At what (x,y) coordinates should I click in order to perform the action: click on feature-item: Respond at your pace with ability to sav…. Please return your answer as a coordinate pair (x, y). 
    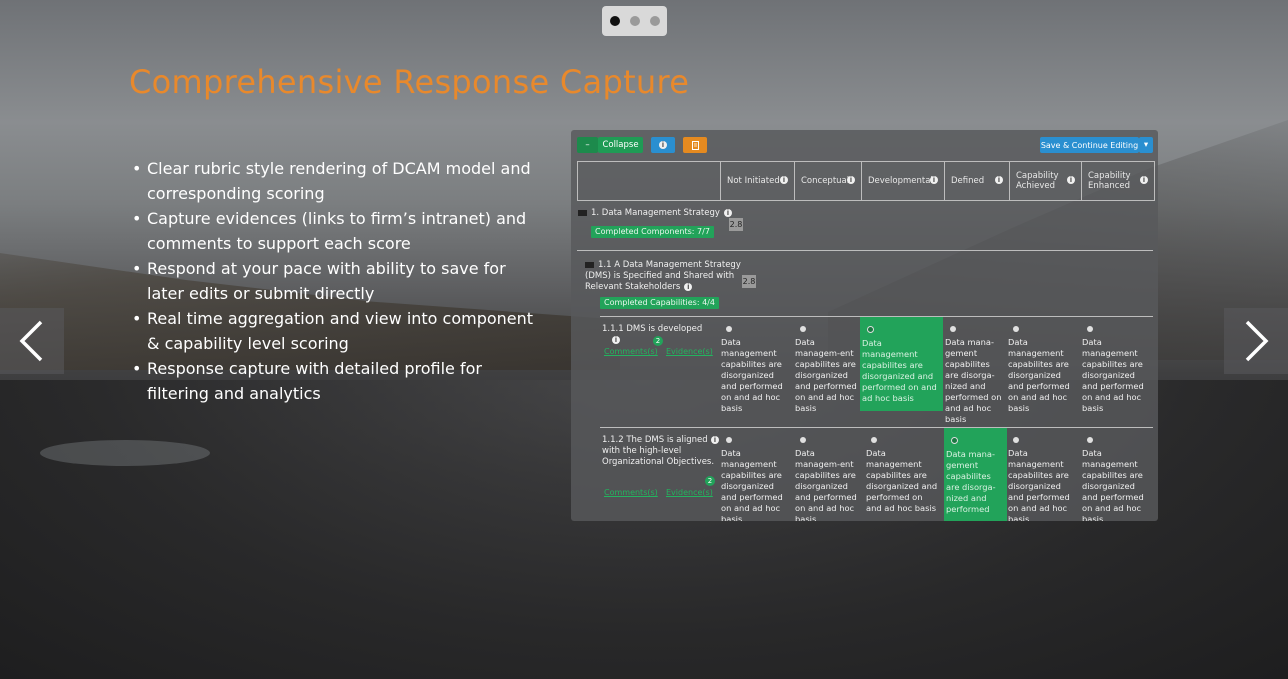
    Looking at the image, I should click on (336, 281).